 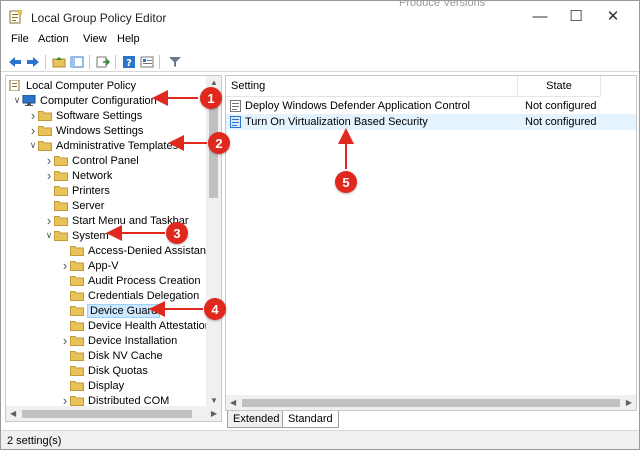 I want to click on tree-item: Access-Denied Assistance, so click(x=139, y=250).